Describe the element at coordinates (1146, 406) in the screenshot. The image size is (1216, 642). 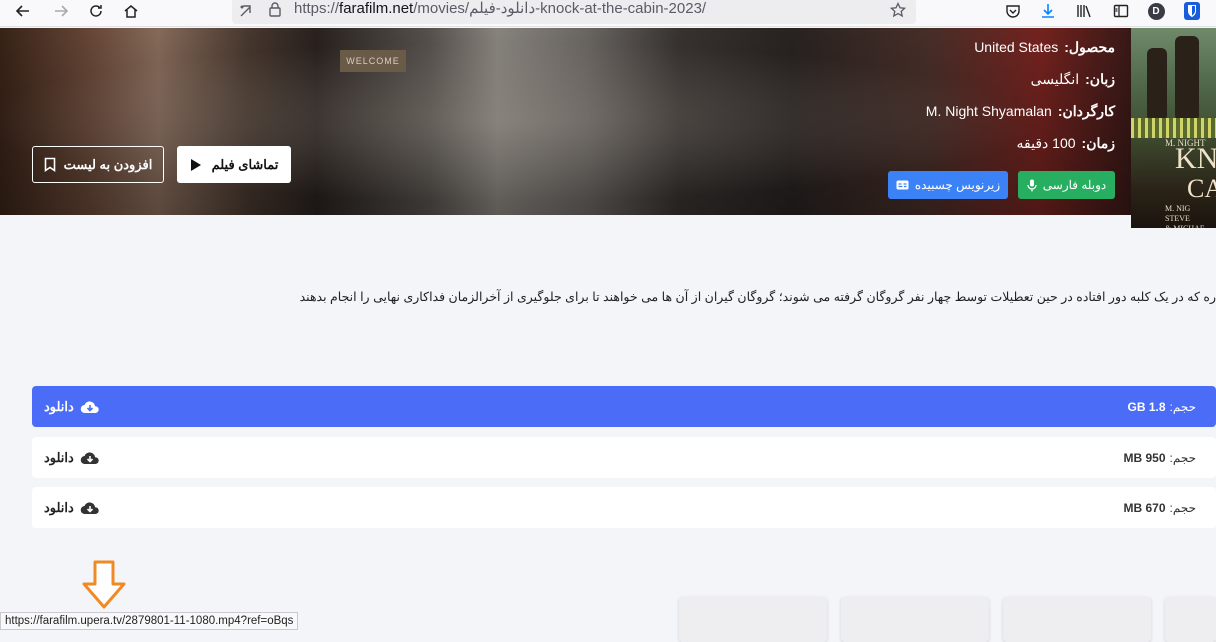
I see `size-value: 1.8 GB` at that location.